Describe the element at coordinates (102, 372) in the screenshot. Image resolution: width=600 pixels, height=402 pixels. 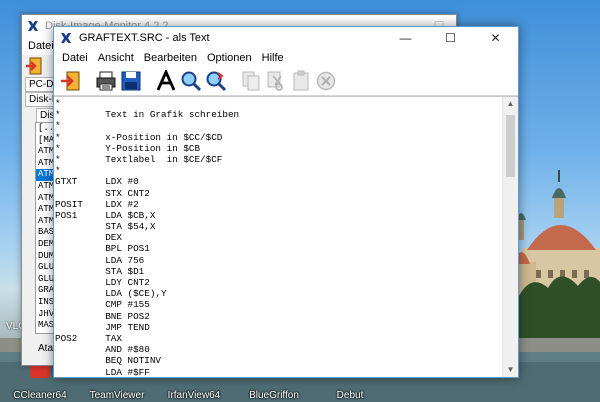
I see `source-line: LDA #$FF` at that location.